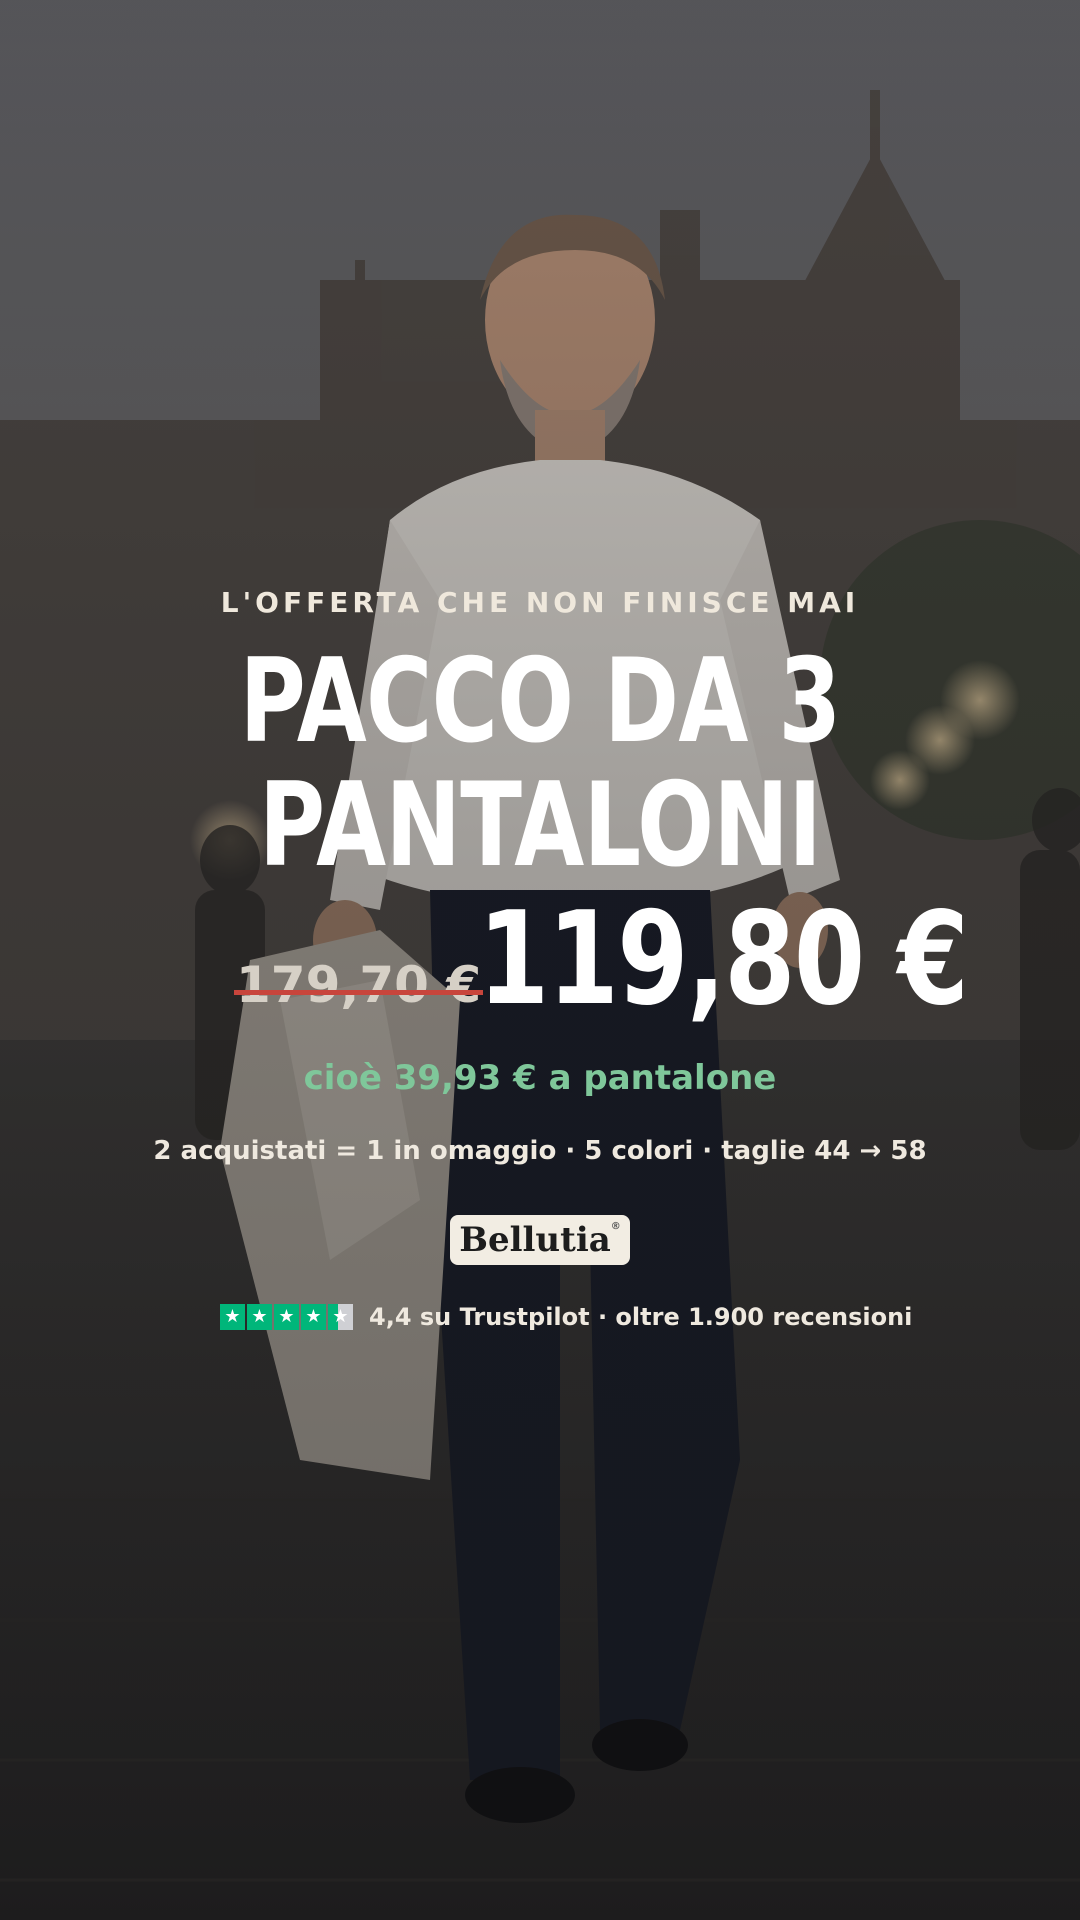 Image resolution: width=1080 pixels, height=1920 pixels. Describe the element at coordinates (540, 1078) in the screenshot. I see `per-unit-price: cioè 39,93 € a pantalone` at that location.